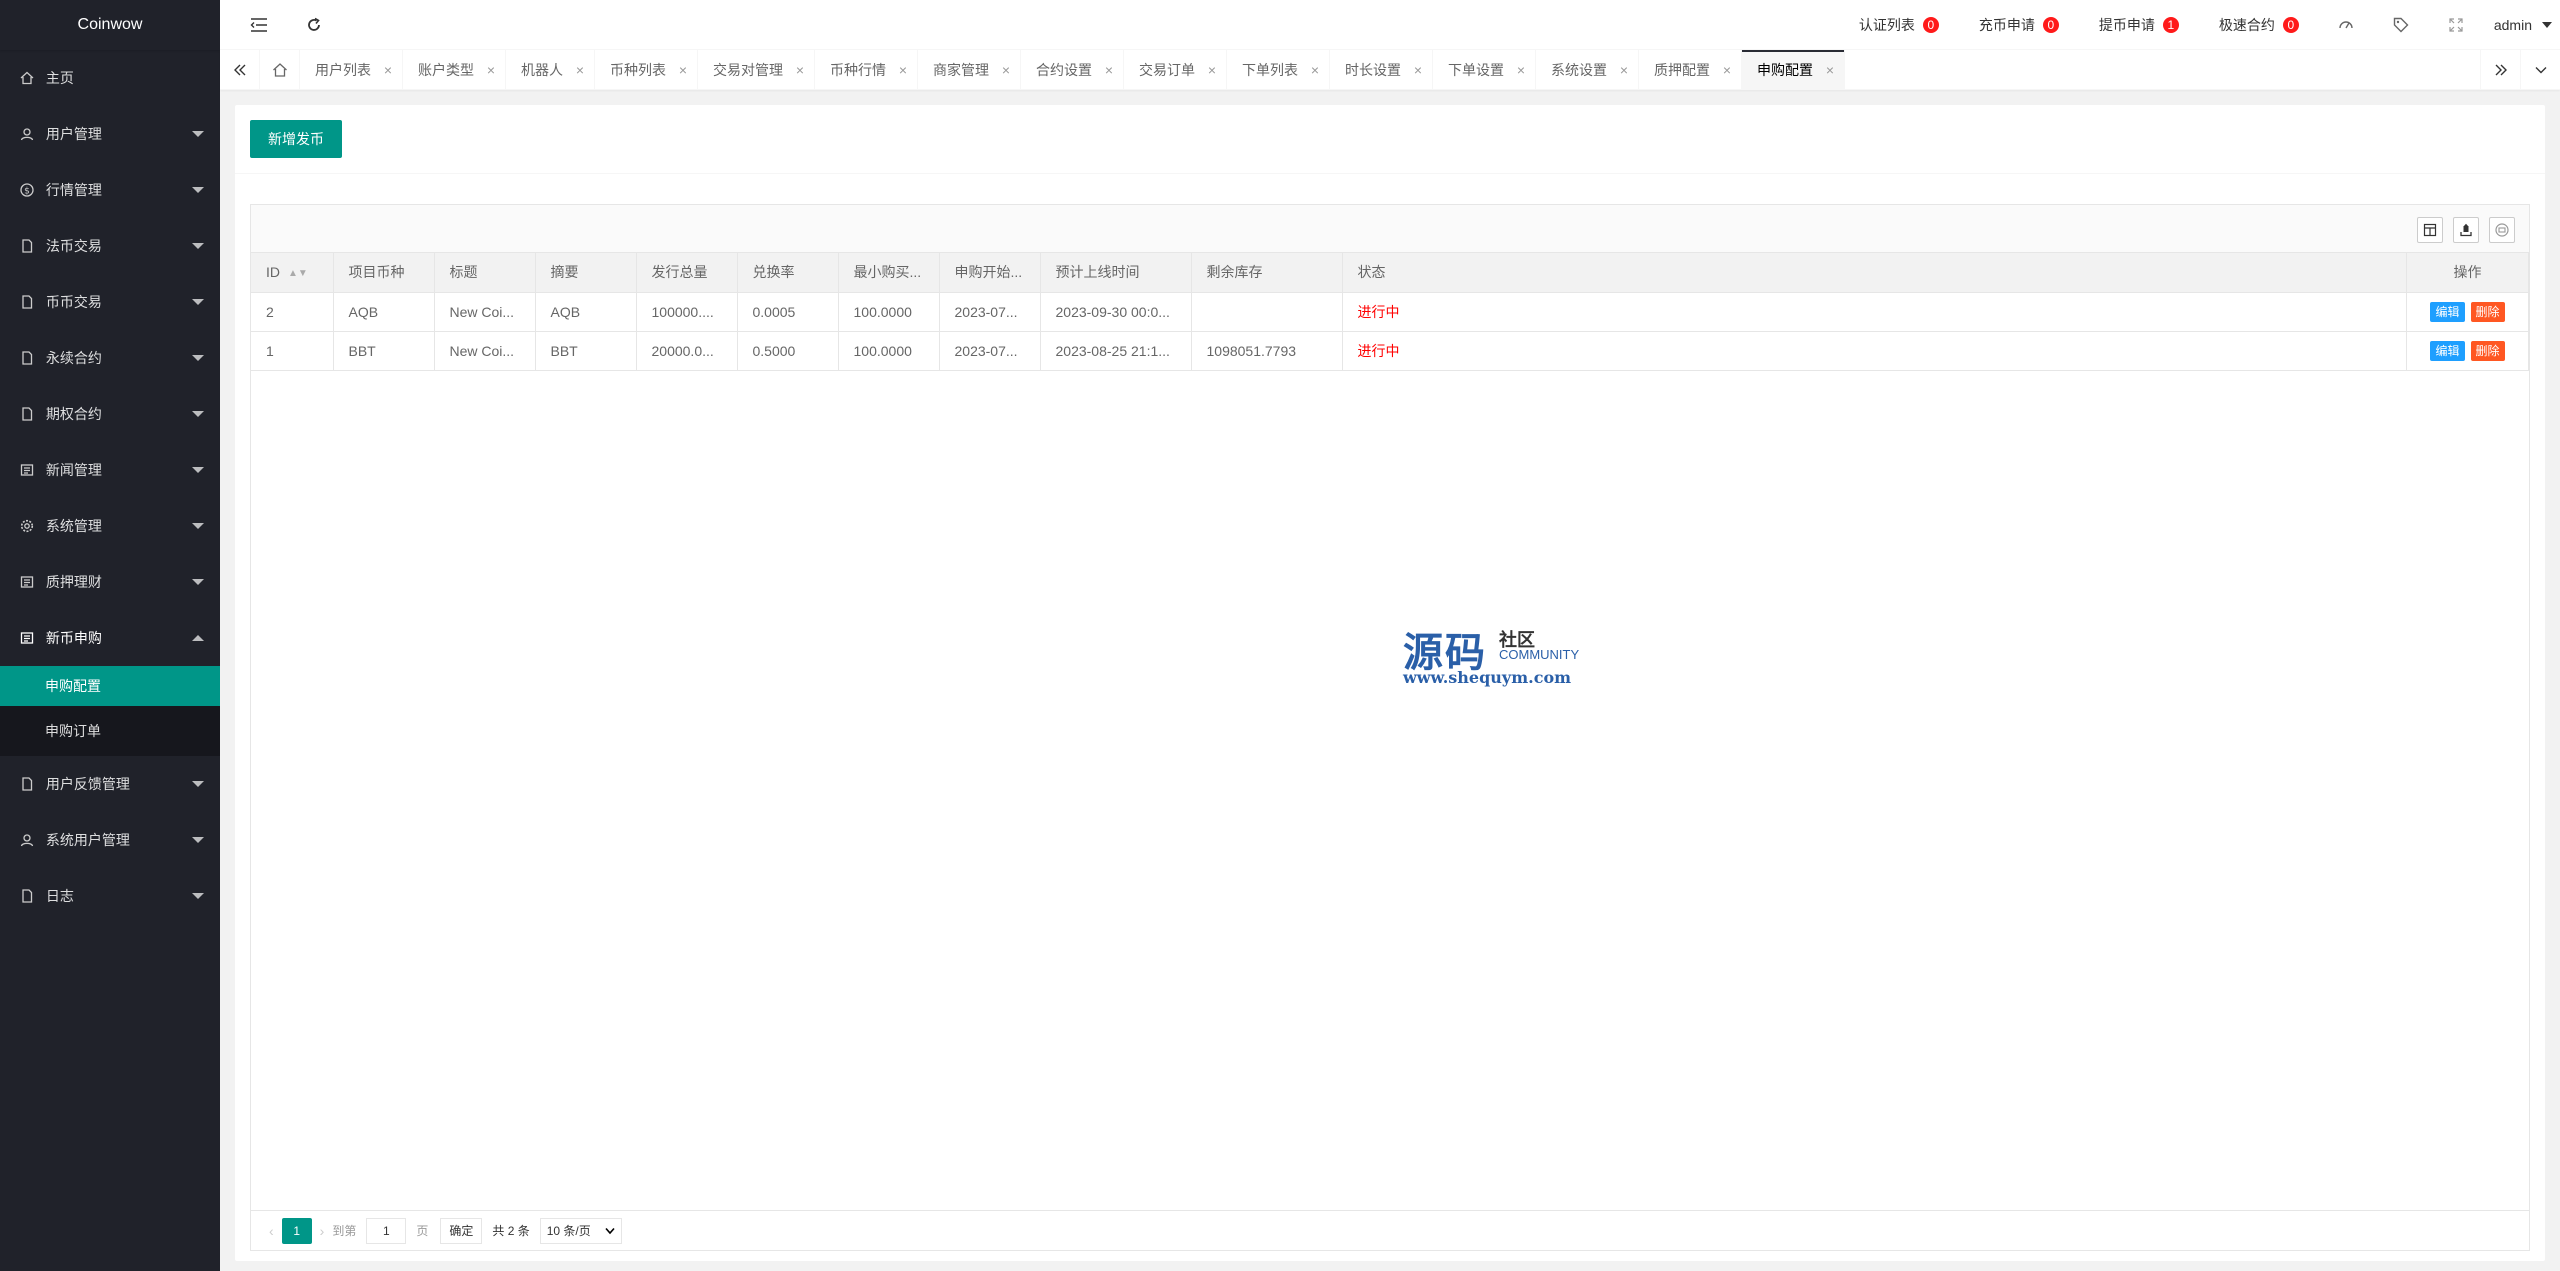  Describe the element at coordinates (1476, 70) in the screenshot. I see `tab-label: 下单设置` at that location.